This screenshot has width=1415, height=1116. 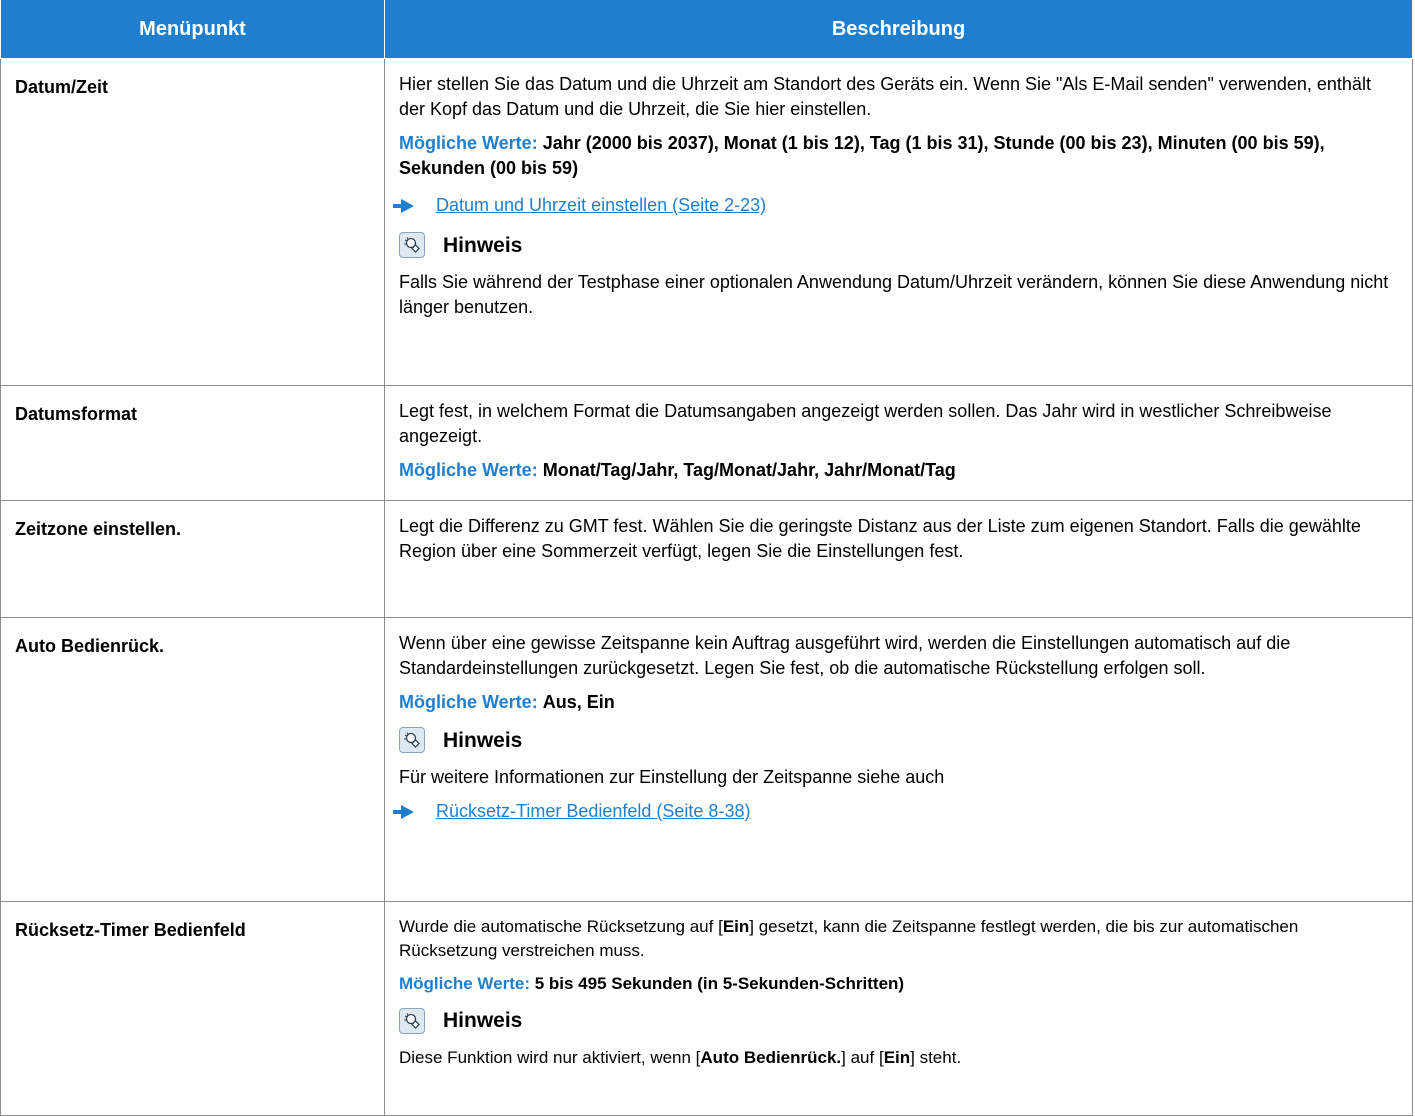 I want to click on header-menu-item: Menüpunkt, so click(x=192, y=29).